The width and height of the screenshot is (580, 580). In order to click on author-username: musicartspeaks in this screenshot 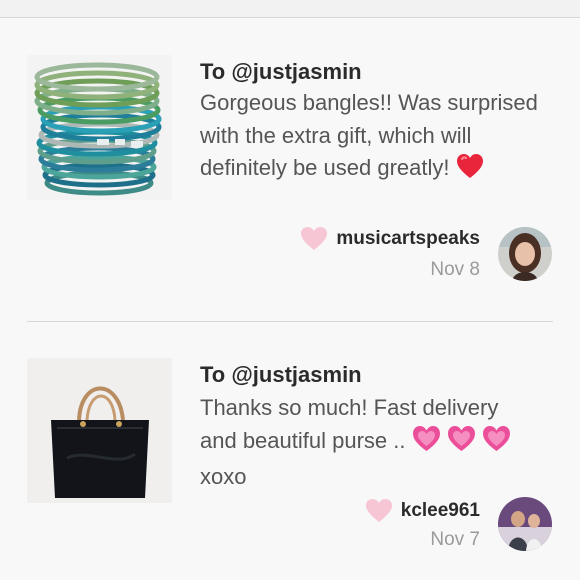, I will do `click(408, 239)`.